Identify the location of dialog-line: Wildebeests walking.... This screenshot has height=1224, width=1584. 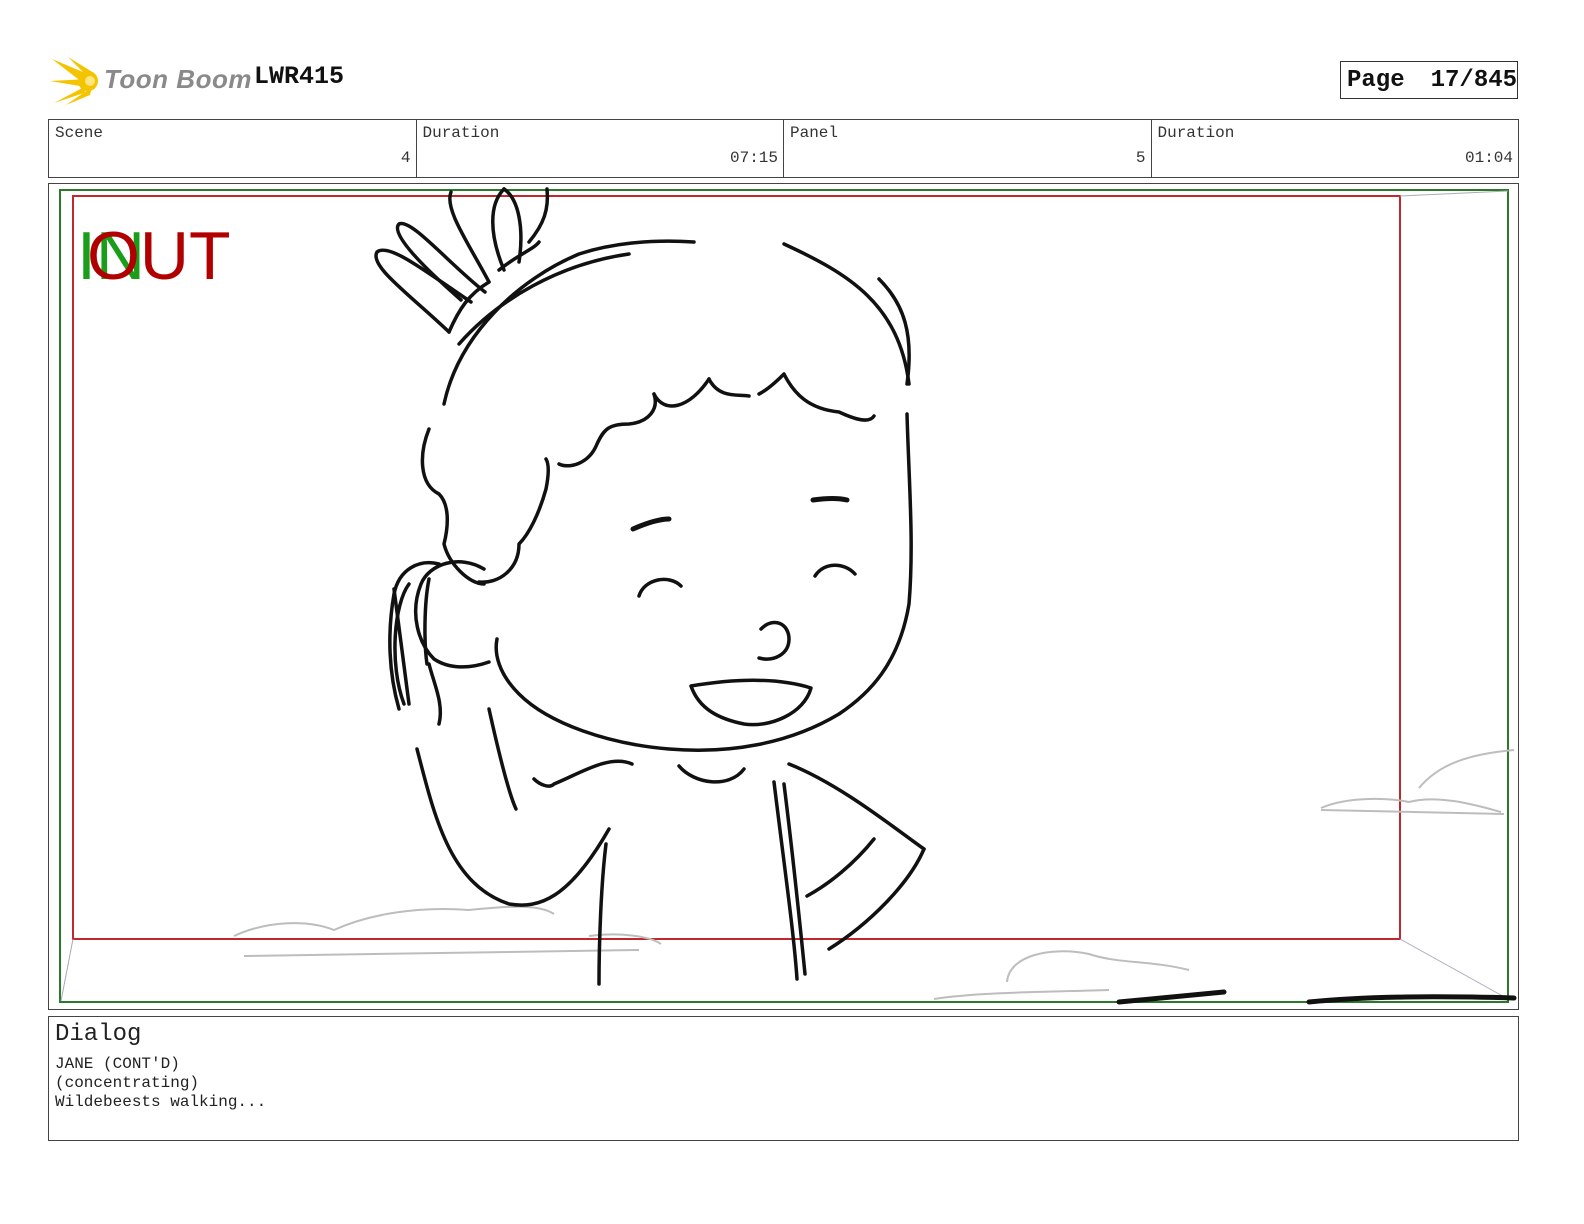
(161, 1102).